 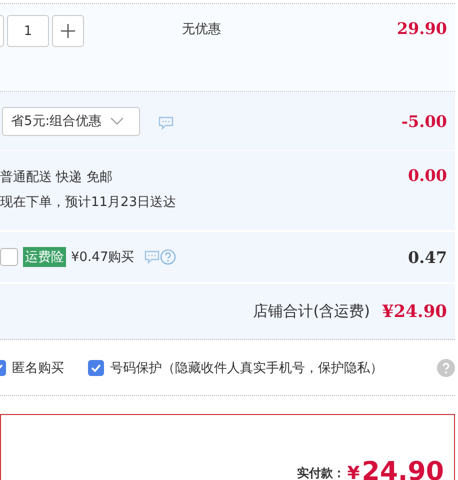 I want to click on chevron-icon, so click(x=117, y=121).